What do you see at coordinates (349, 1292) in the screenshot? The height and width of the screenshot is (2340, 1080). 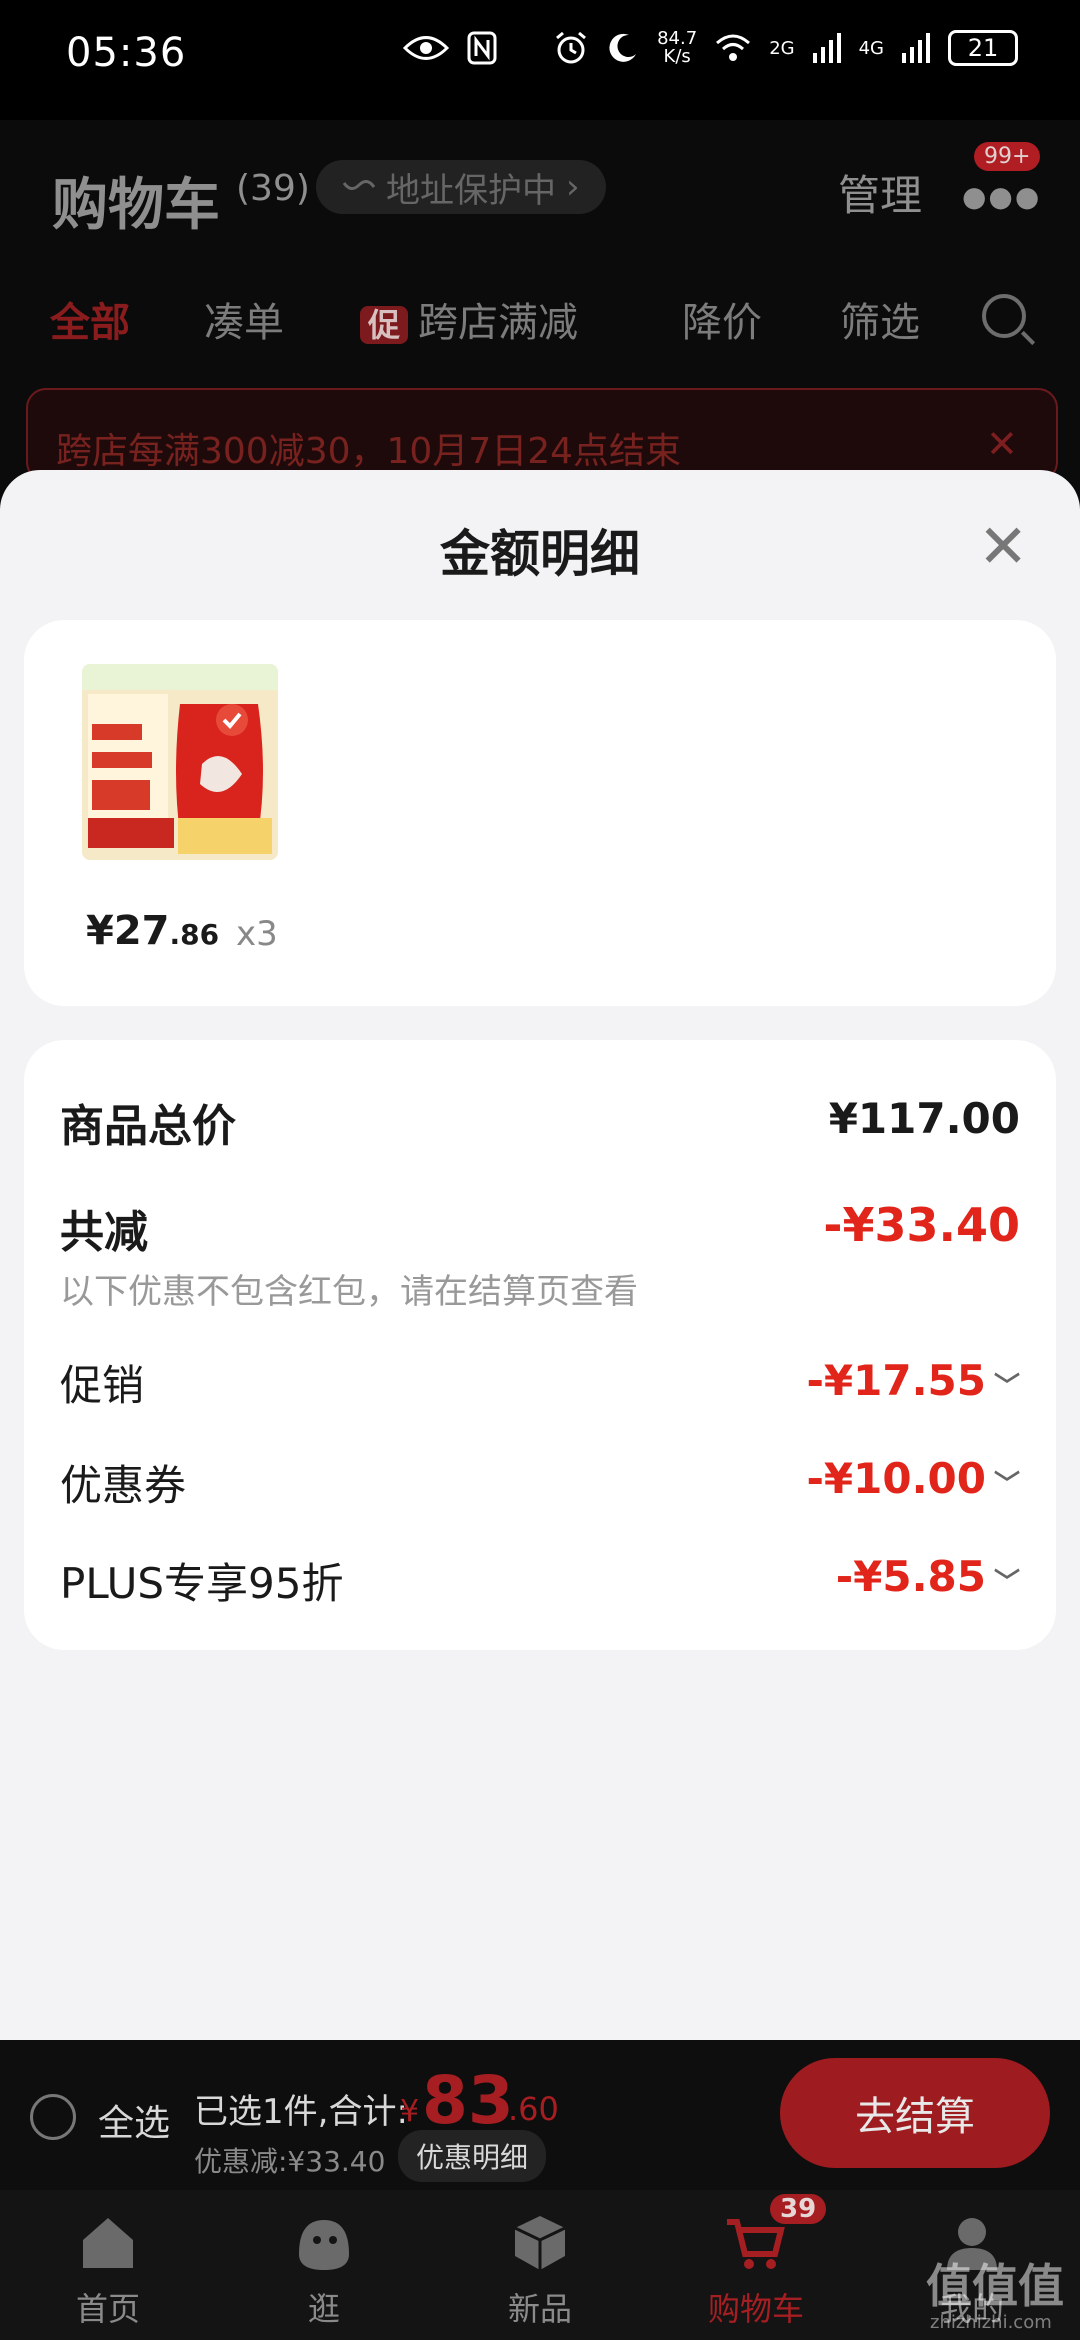 I see `discount-note: 以下优惠不包含红包，请在结算页查看` at bounding box center [349, 1292].